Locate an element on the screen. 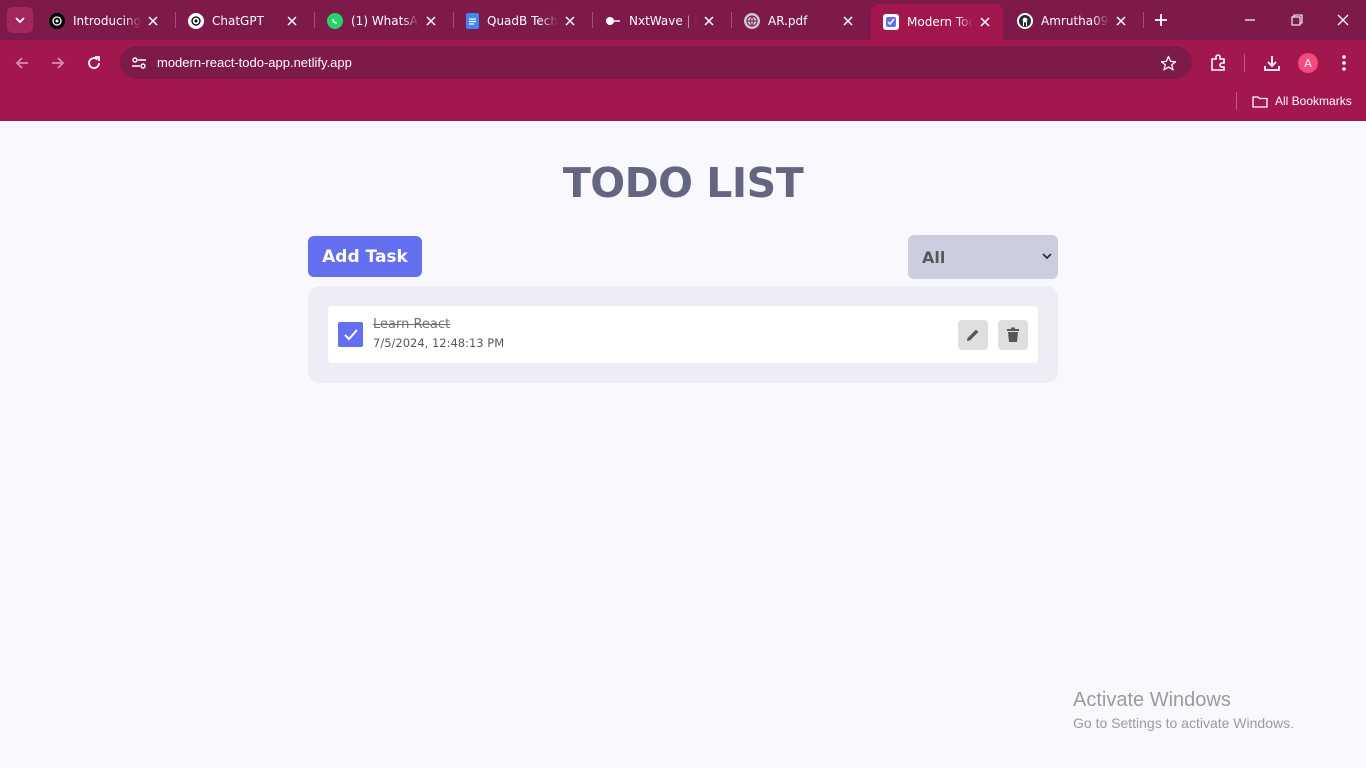 The width and height of the screenshot is (1366, 768). tab-whatsapp: (1) WhatsApp is located at coordinates (382, 21).